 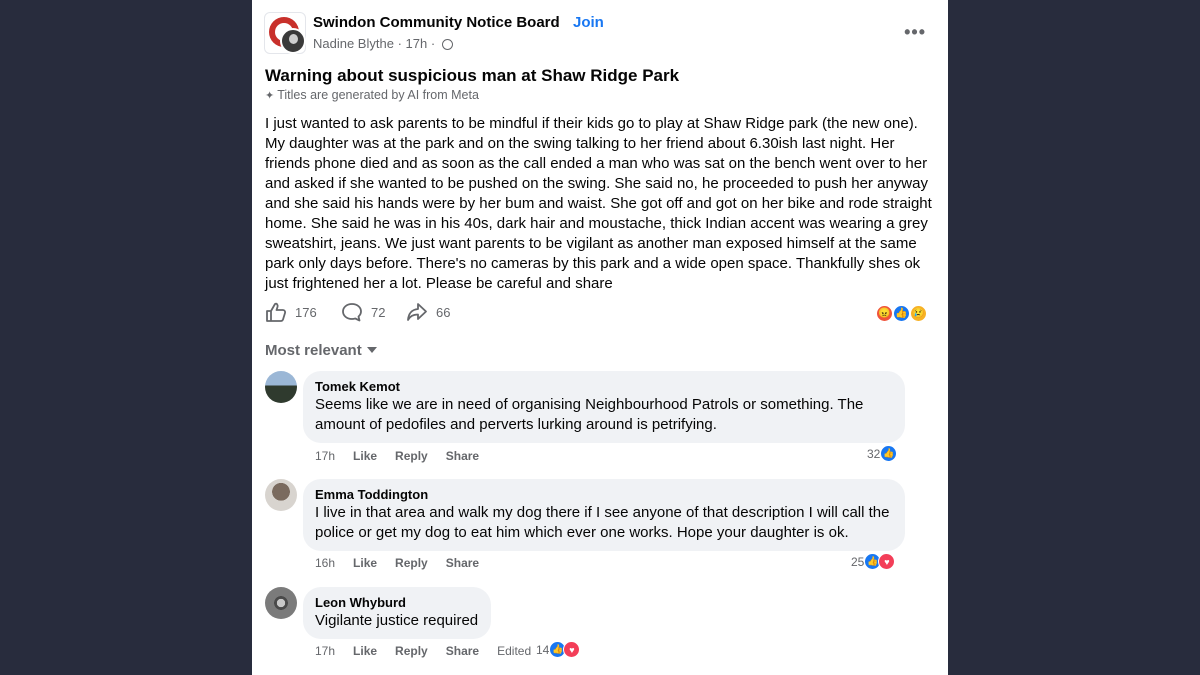 I want to click on comment-icon, so click(x=352, y=312).